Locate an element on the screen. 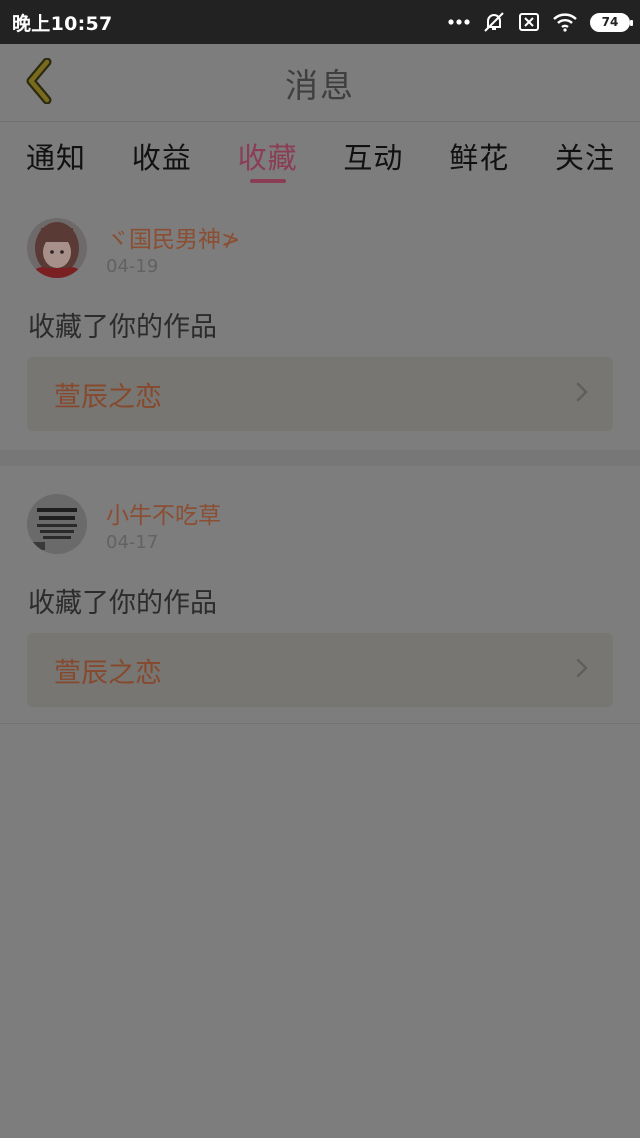  chevron-left-icon is located at coordinates (39, 82).